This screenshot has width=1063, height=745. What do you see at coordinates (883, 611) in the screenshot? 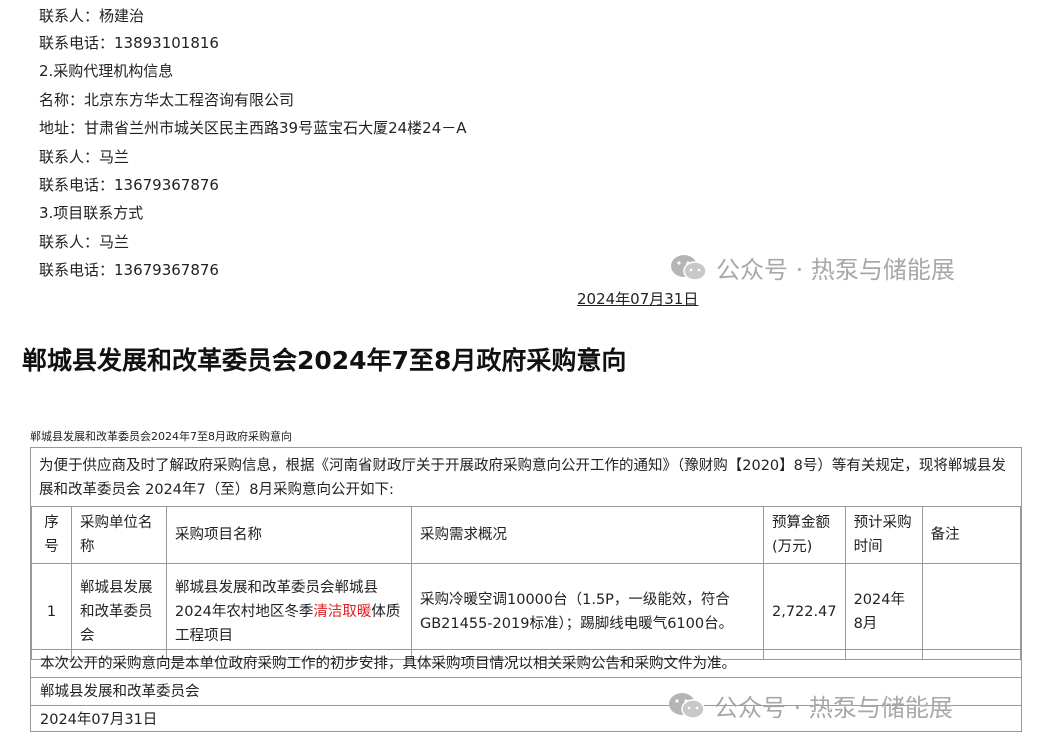
I see `cell-time: 2024年8月` at bounding box center [883, 611].